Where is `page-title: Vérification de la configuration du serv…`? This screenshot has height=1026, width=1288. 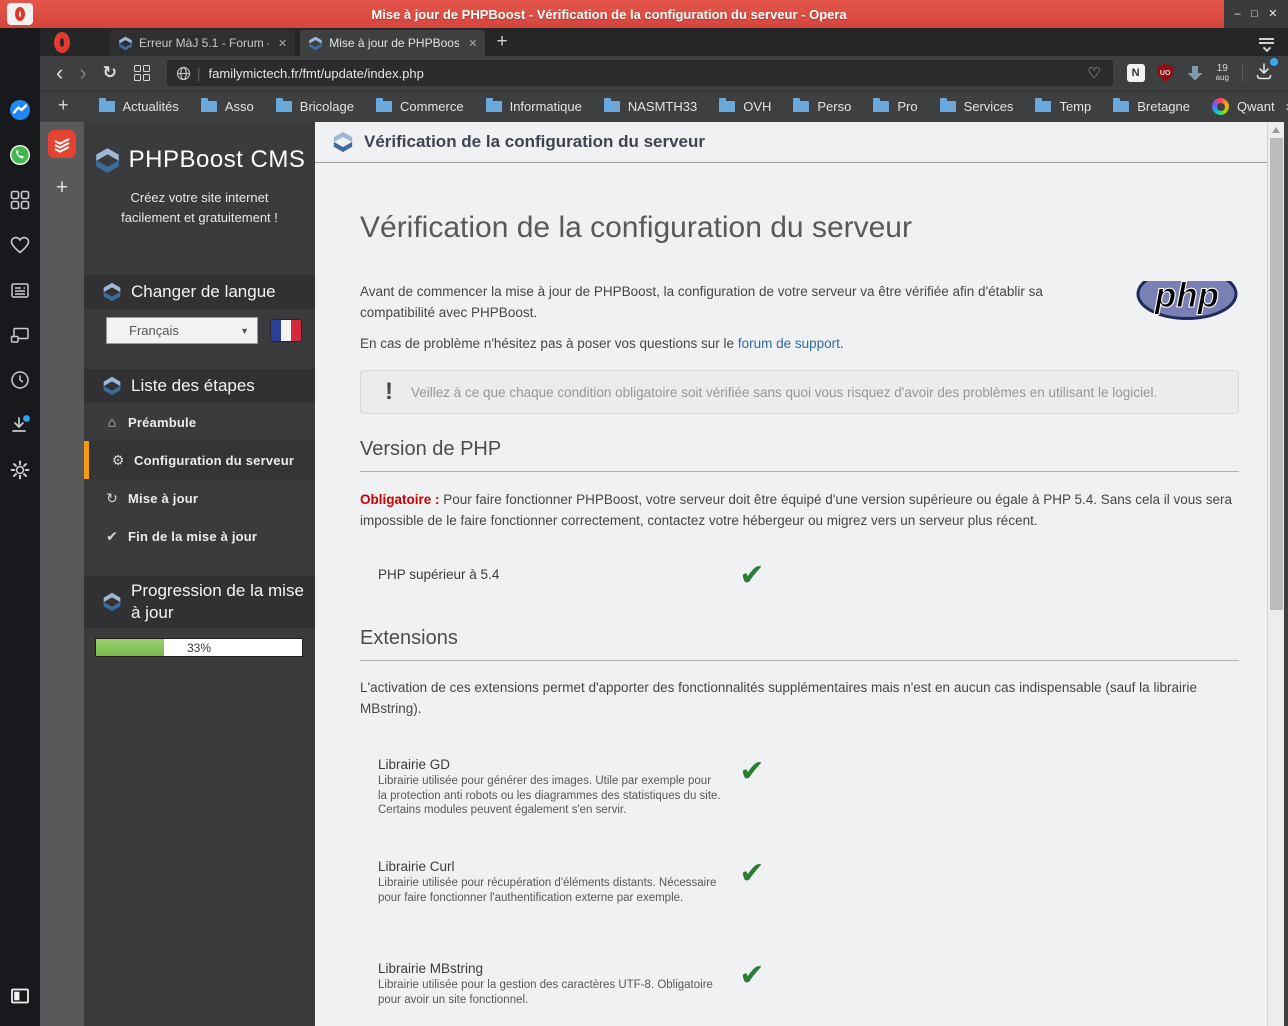 page-title: Vérification de la configuration du serv… is located at coordinates (636, 227).